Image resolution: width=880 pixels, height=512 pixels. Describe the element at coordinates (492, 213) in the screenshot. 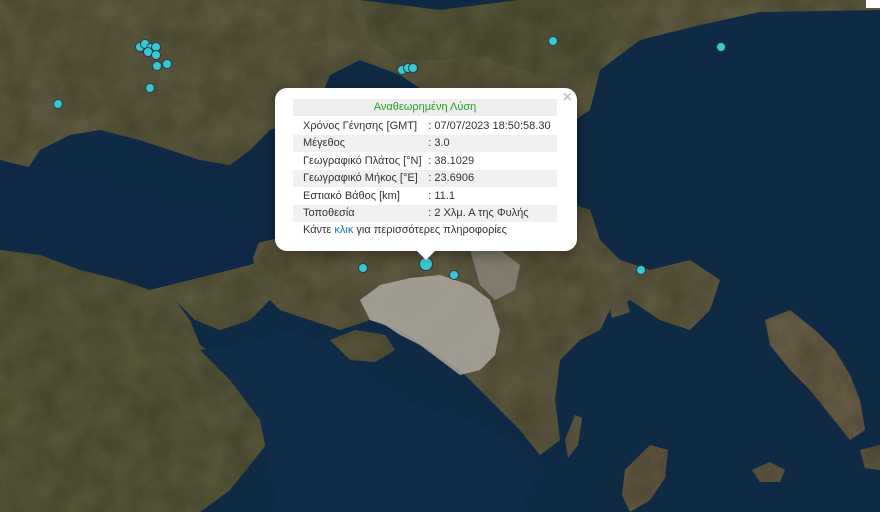

I see `row-value: : 2 Χλμ. Α της Φυλής` at that location.